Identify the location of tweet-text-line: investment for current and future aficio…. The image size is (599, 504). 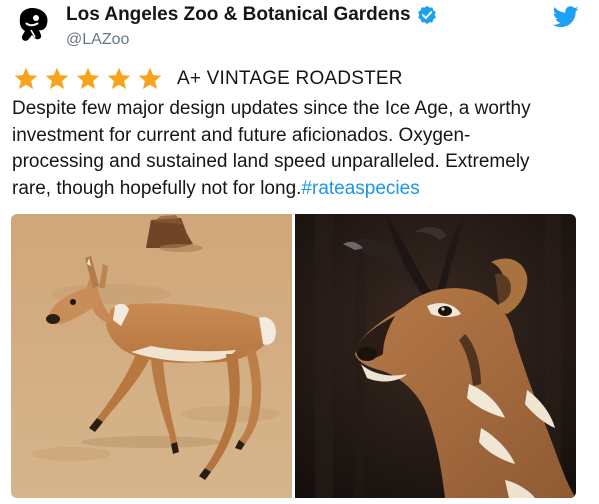
(241, 135).